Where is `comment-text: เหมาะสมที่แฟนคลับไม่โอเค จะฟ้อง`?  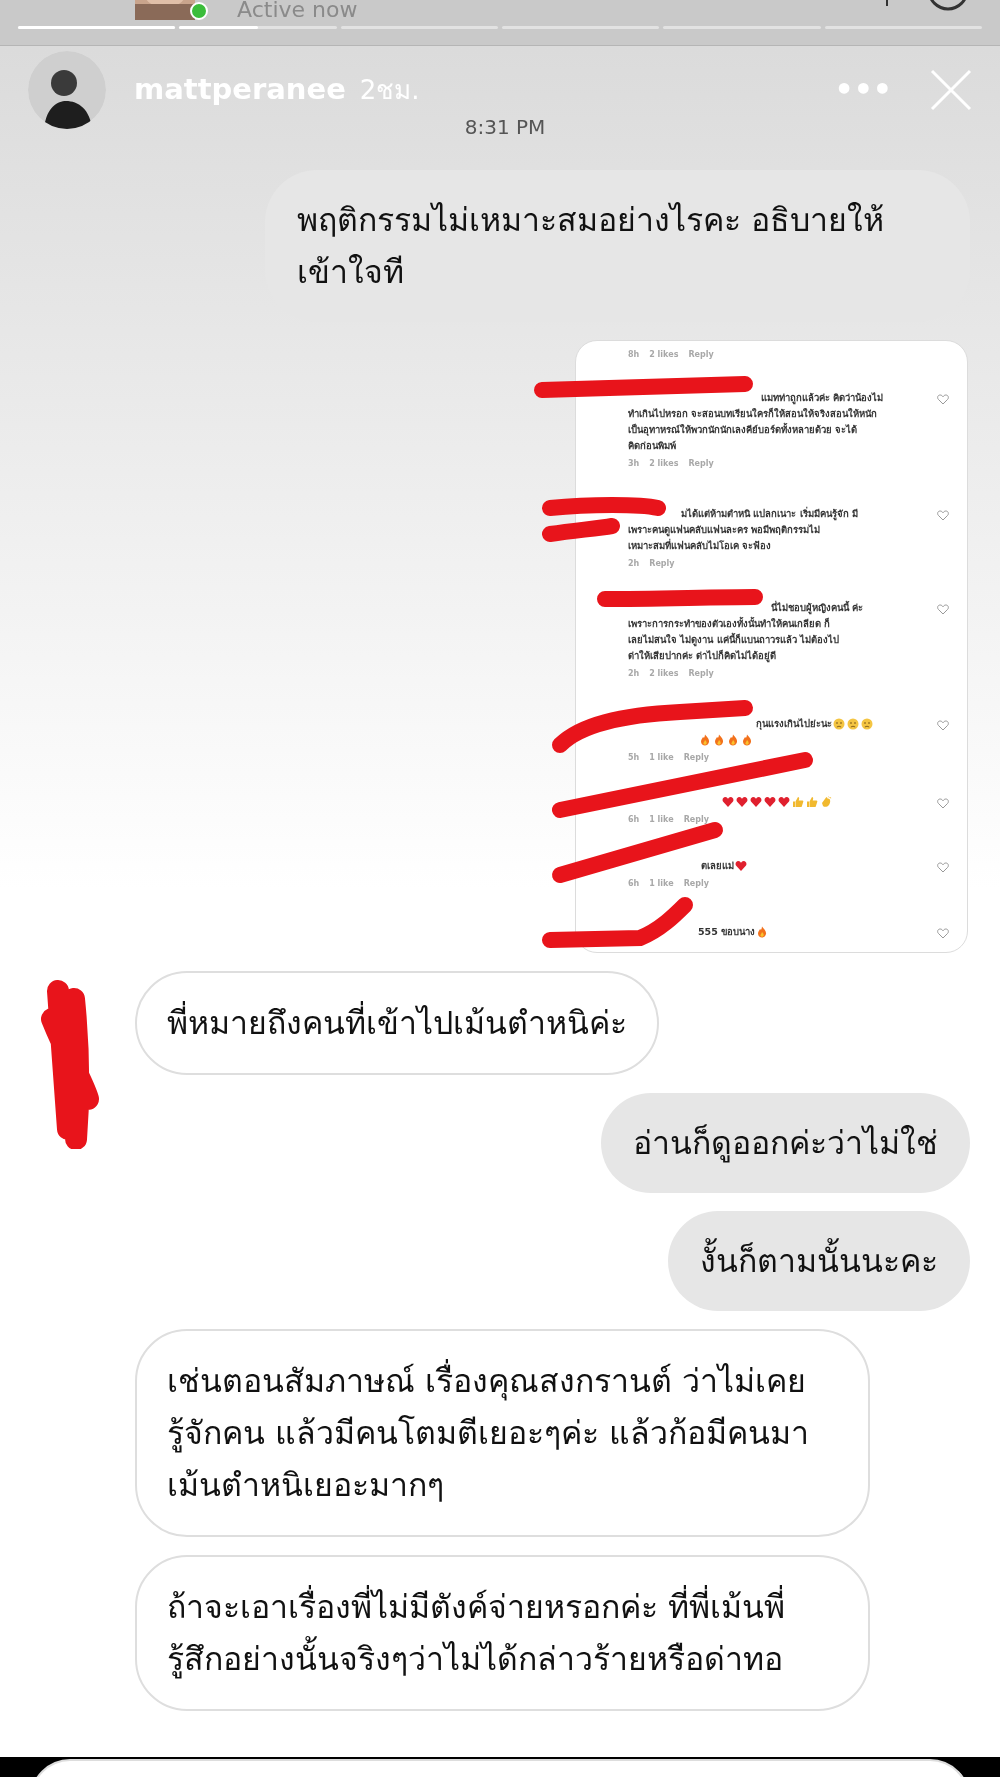 comment-text: เหมาะสมที่แฟนคลับไม่โอเค จะฟ้อง is located at coordinates (700, 545).